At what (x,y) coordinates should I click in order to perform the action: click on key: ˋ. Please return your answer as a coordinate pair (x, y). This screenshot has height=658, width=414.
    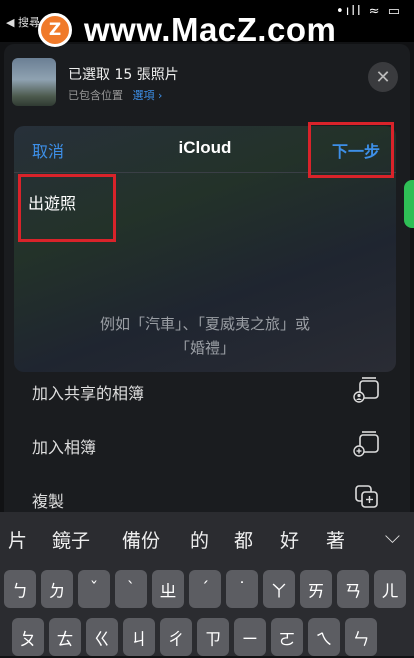
    Looking at the image, I should click on (131, 589).